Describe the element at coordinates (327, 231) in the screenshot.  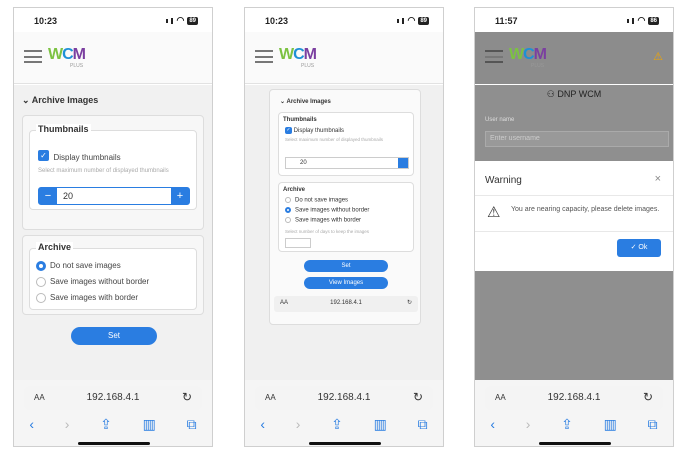
I see `days-hint: Select number of days to keep the images` at that location.